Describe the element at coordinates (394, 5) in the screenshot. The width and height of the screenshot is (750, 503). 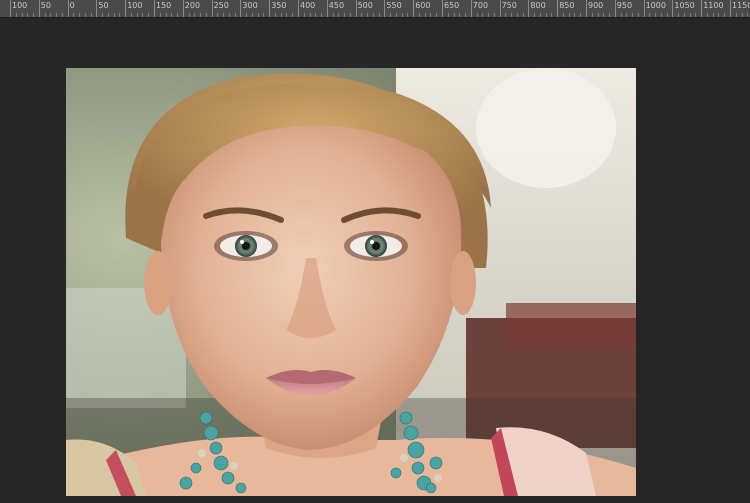
I see `ruler-label: 550` at that location.